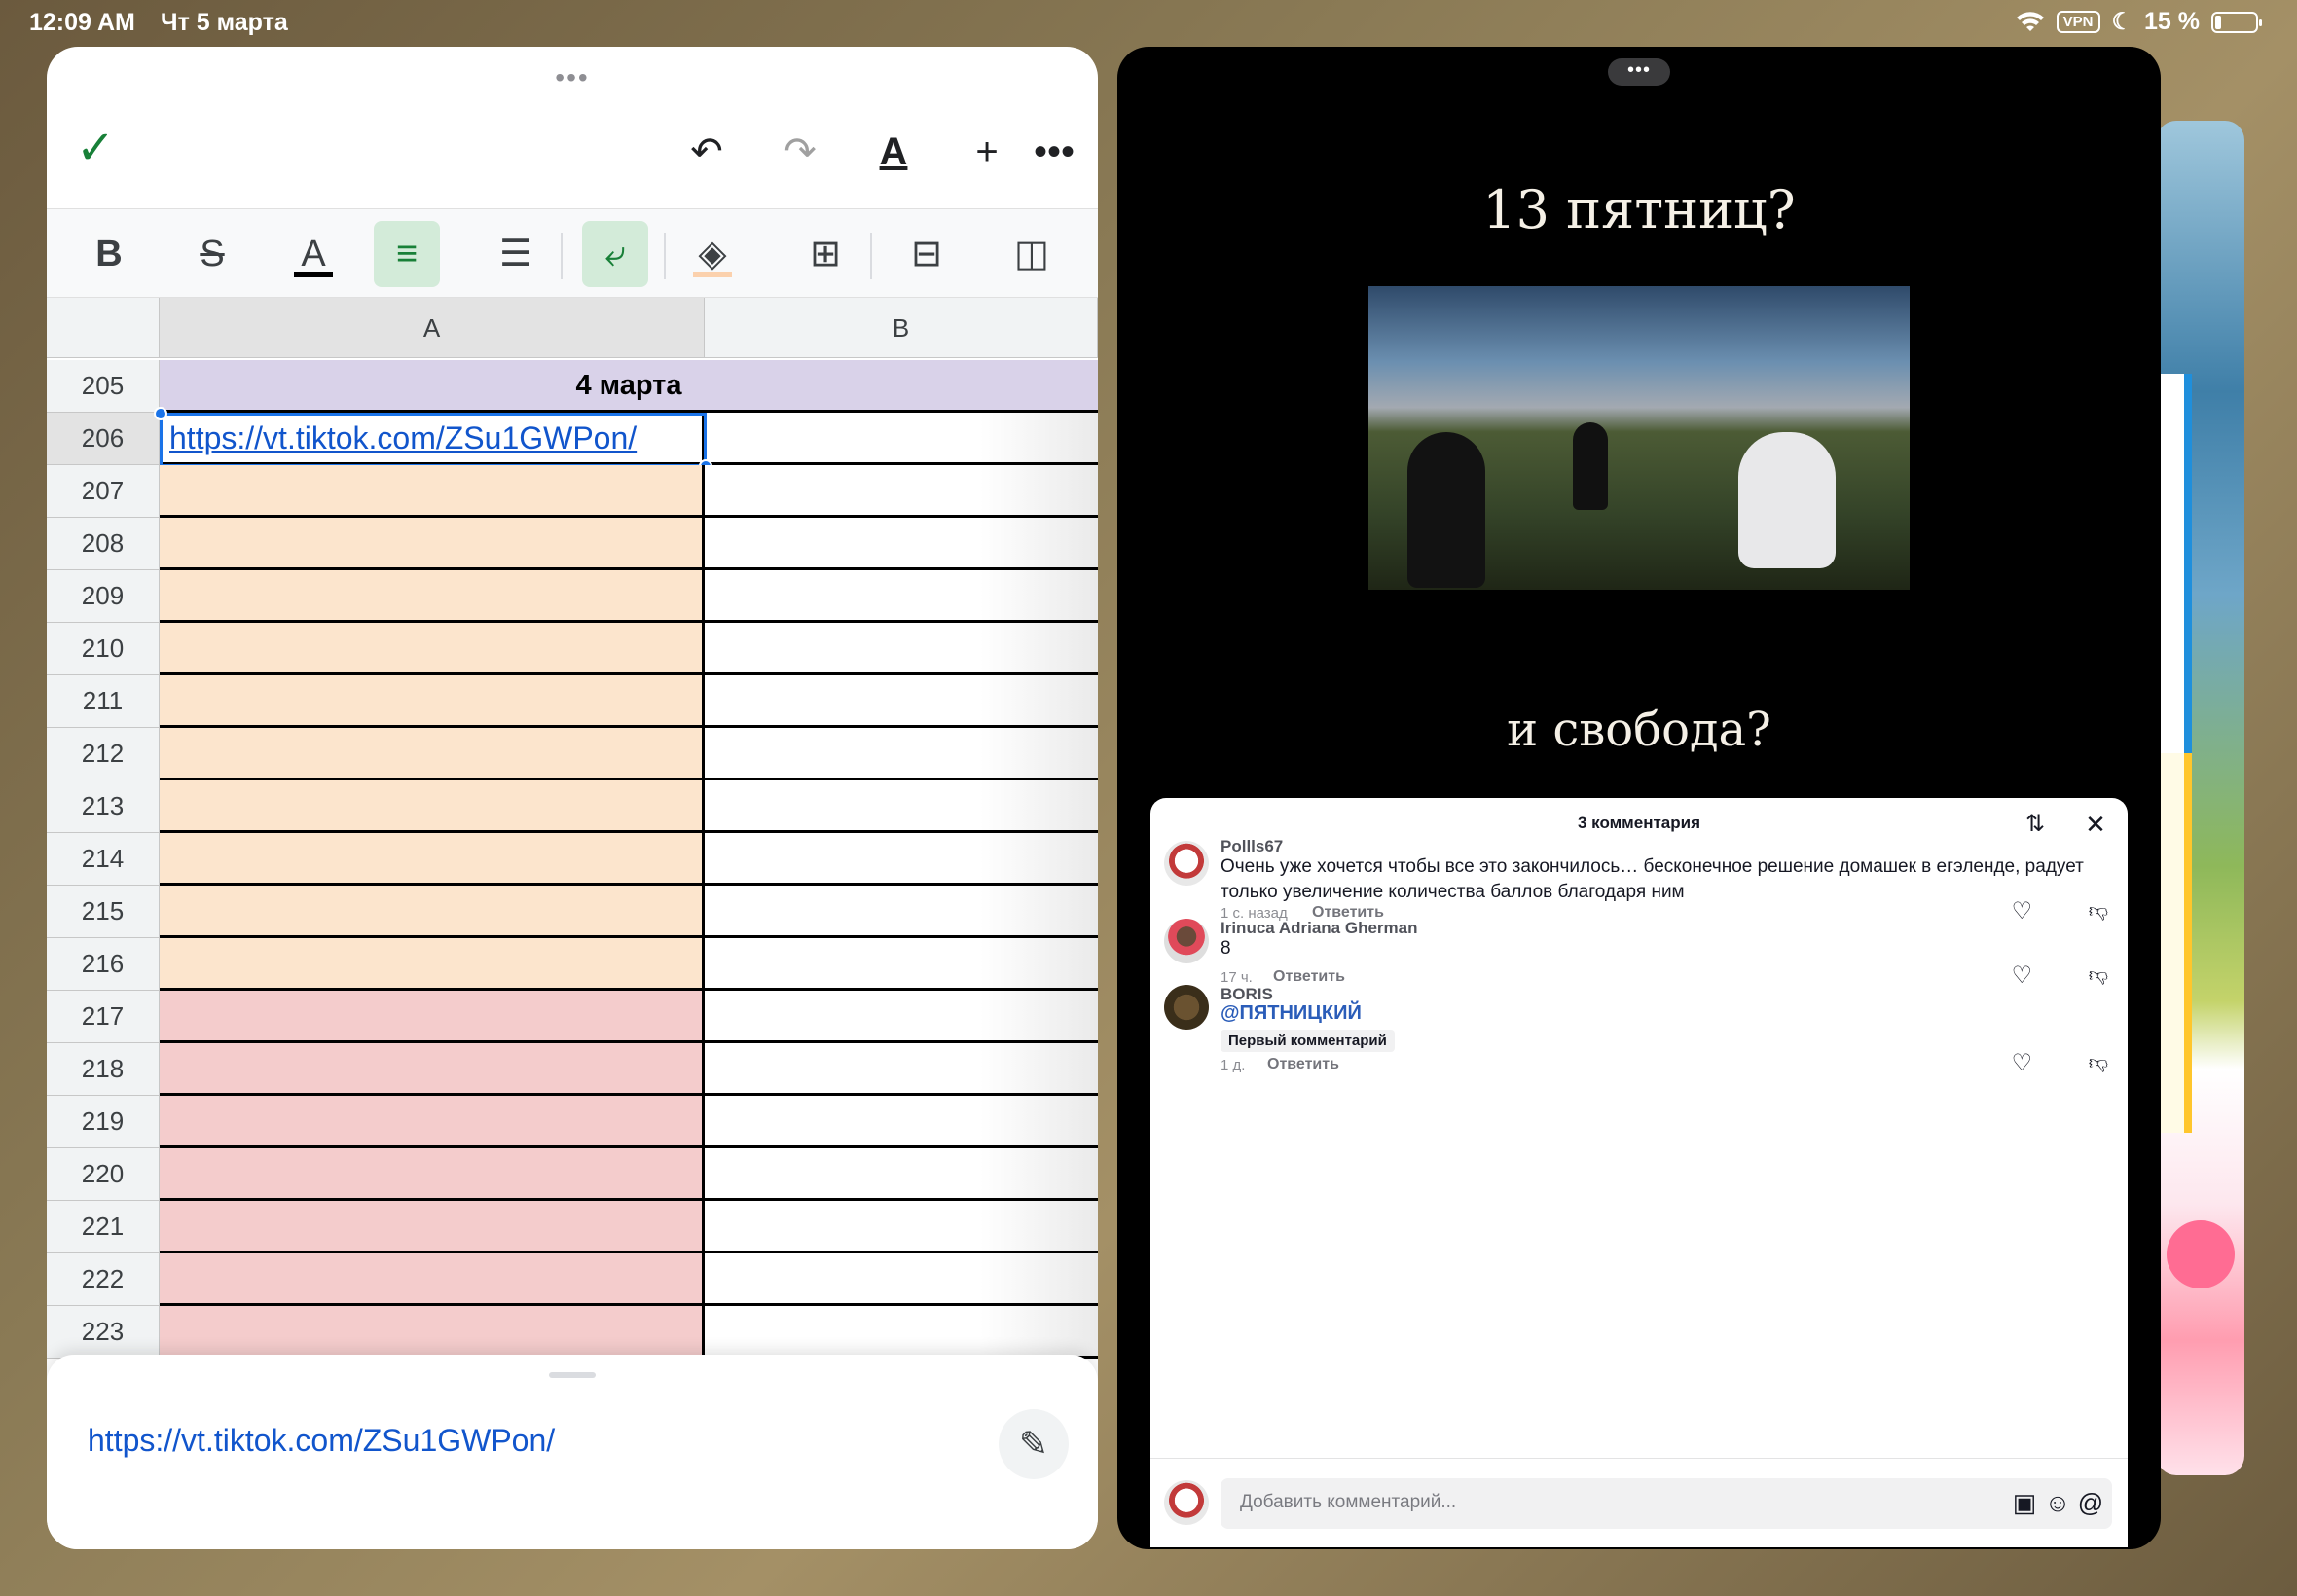  Describe the element at coordinates (2200, 798) in the screenshot. I see `background-app-card` at that location.